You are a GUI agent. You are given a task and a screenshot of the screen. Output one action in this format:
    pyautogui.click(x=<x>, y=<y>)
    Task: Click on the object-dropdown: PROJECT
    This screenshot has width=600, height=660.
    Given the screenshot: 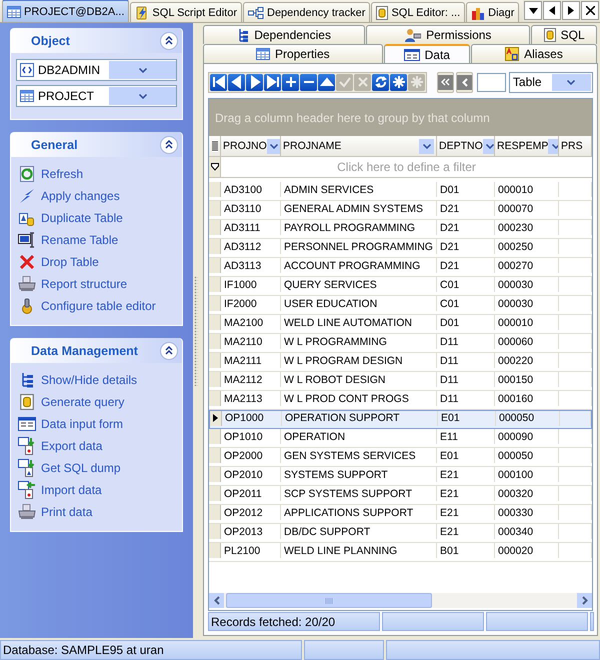 What is the action you would take?
    pyautogui.click(x=96, y=96)
    